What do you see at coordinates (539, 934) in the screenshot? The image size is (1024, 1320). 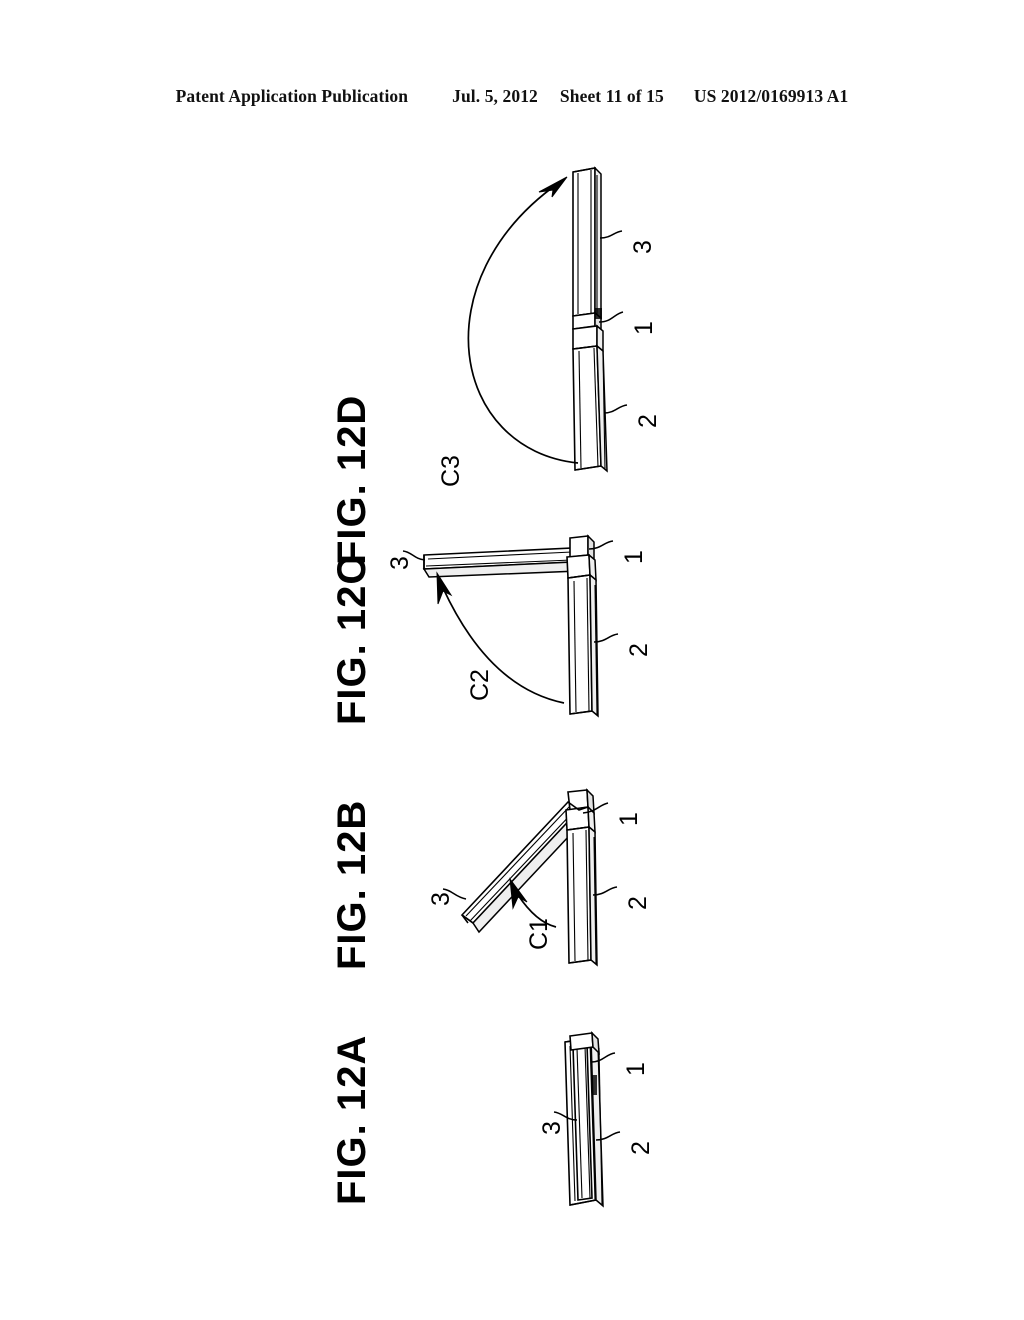 I see `arc-label-c1: C1` at bounding box center [539, 934].